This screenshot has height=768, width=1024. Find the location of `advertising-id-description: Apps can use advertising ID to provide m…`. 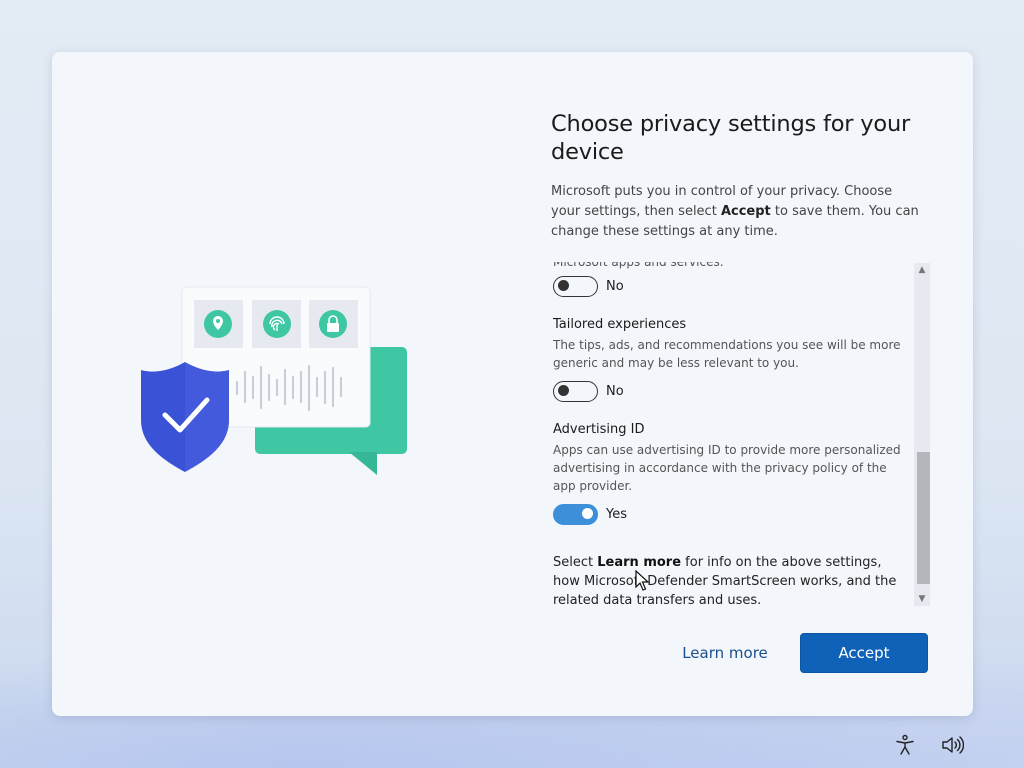

advertising-id-description: Apps can use advertising ID to provide m… is located at coordinates (727, 468).